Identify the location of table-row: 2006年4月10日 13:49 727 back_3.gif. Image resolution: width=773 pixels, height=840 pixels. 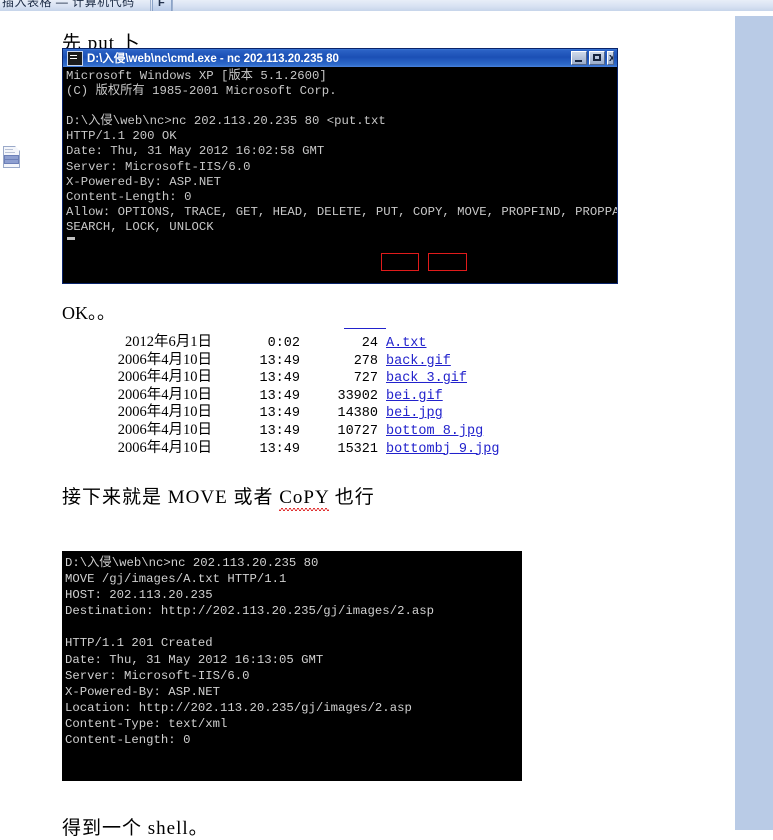
(280, 378).